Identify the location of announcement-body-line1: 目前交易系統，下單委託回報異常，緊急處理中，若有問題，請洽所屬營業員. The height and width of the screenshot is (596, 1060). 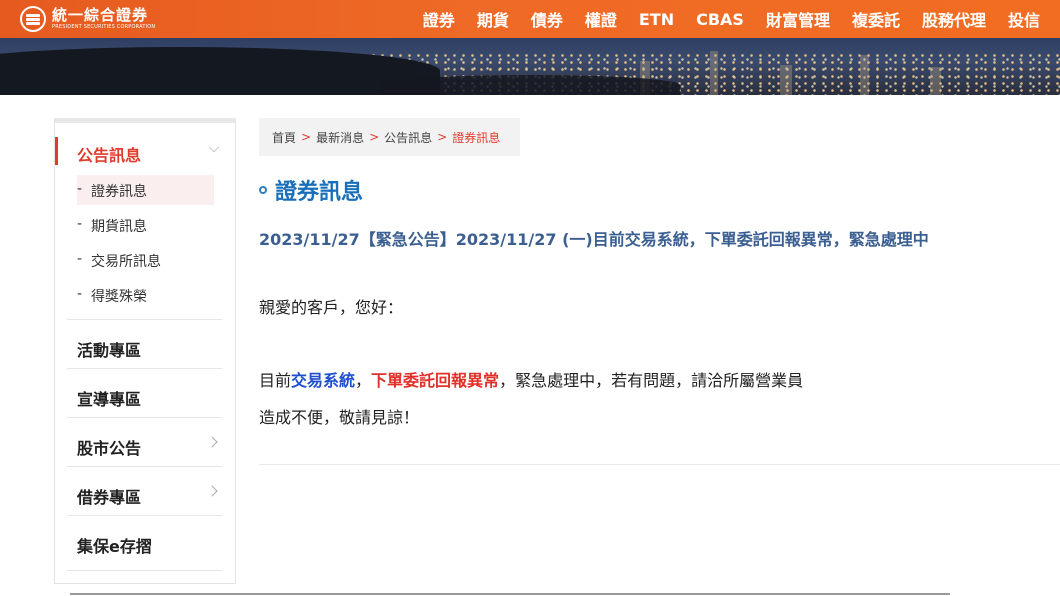
(531, 379).